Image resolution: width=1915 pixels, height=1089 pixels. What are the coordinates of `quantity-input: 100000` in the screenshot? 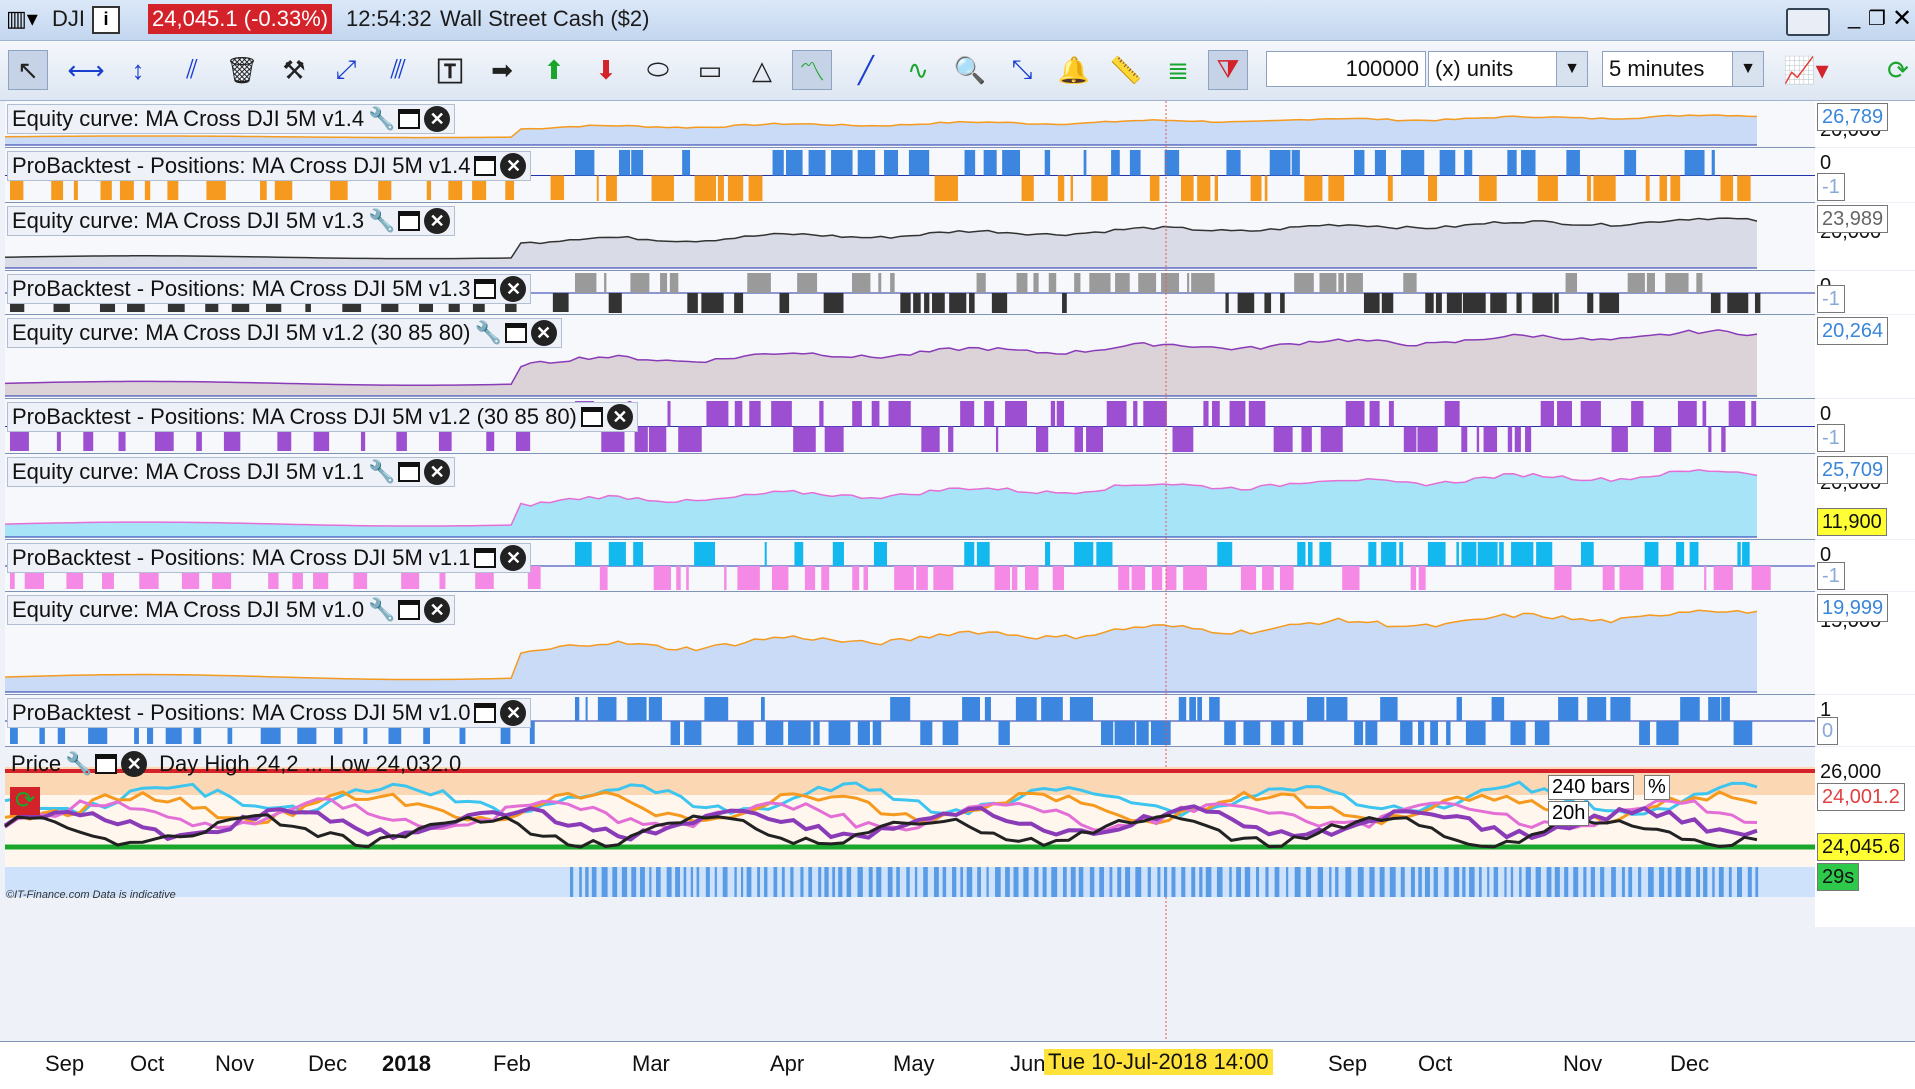 It's located at (1346, 69).